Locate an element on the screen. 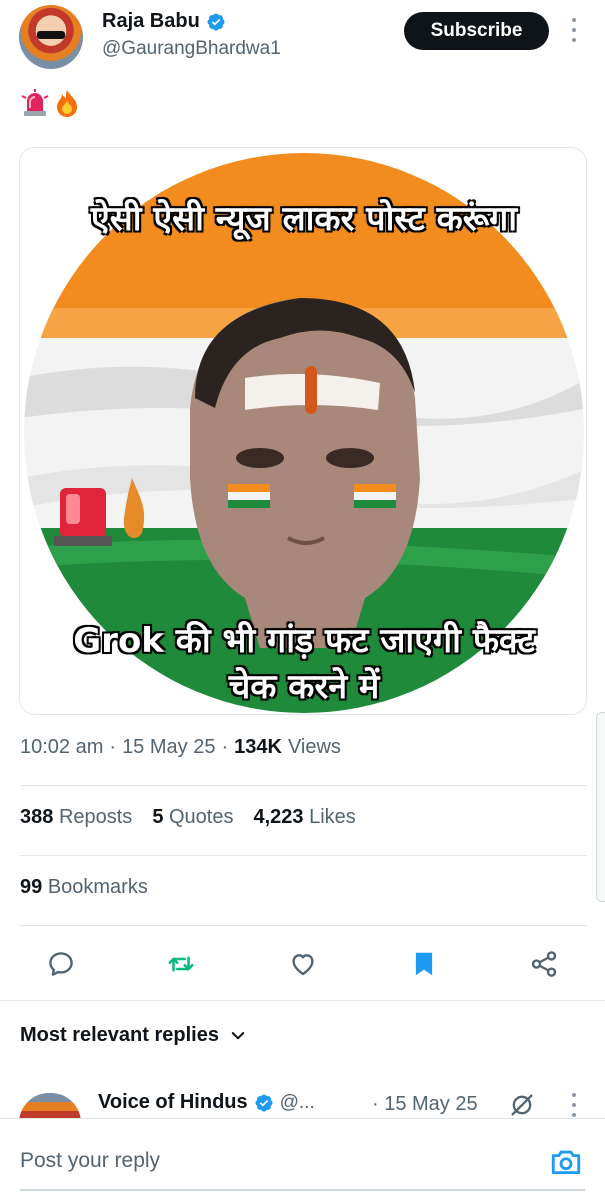 The width and height of the screenshot is (605, 1199). image-caption-bottom-line1: Grok की भी गांड़ फट जाएगी फैक्ट is located at coordinates (304, 641).